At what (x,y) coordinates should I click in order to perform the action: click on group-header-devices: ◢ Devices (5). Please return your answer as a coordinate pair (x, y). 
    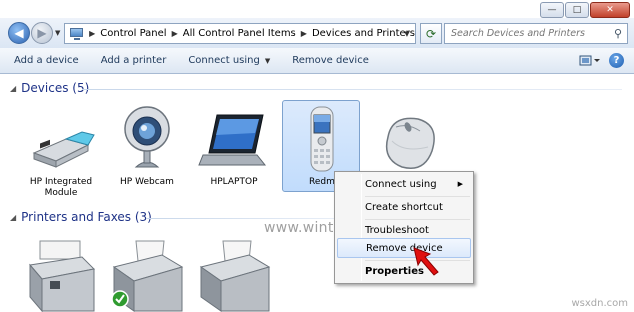
    Looking at the image, I should click on (49, 88).